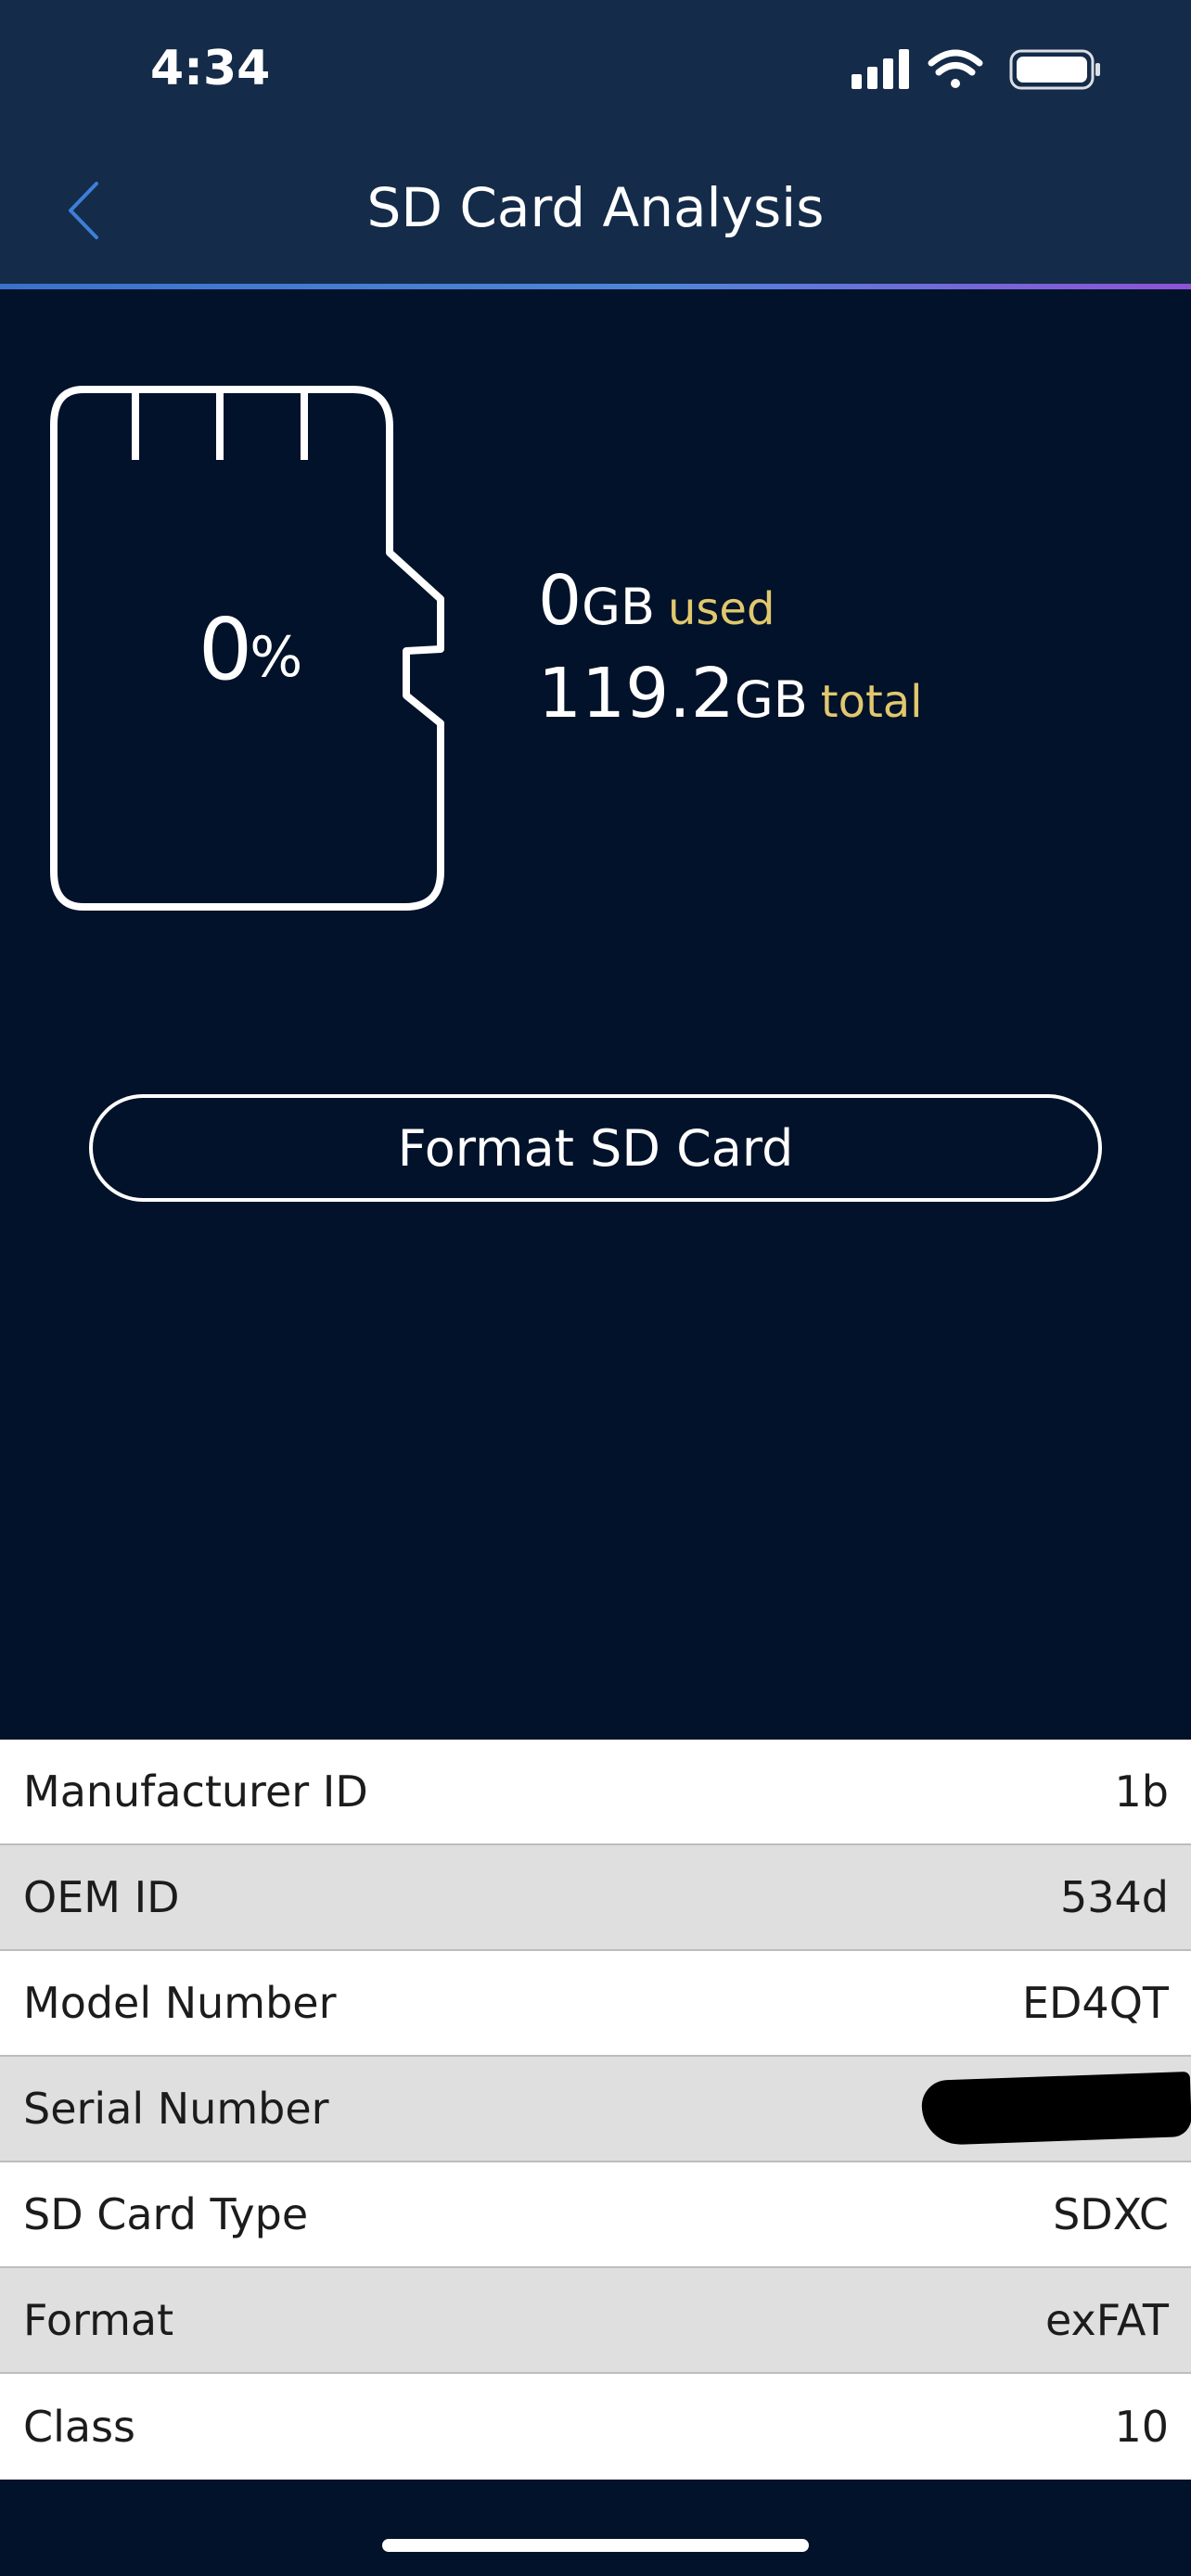 The image size is (1191, 2576). Describe the element at coordinates (595, 2215) in the screenshot. I see `table-row: SD Card Type SDXC` at that location.